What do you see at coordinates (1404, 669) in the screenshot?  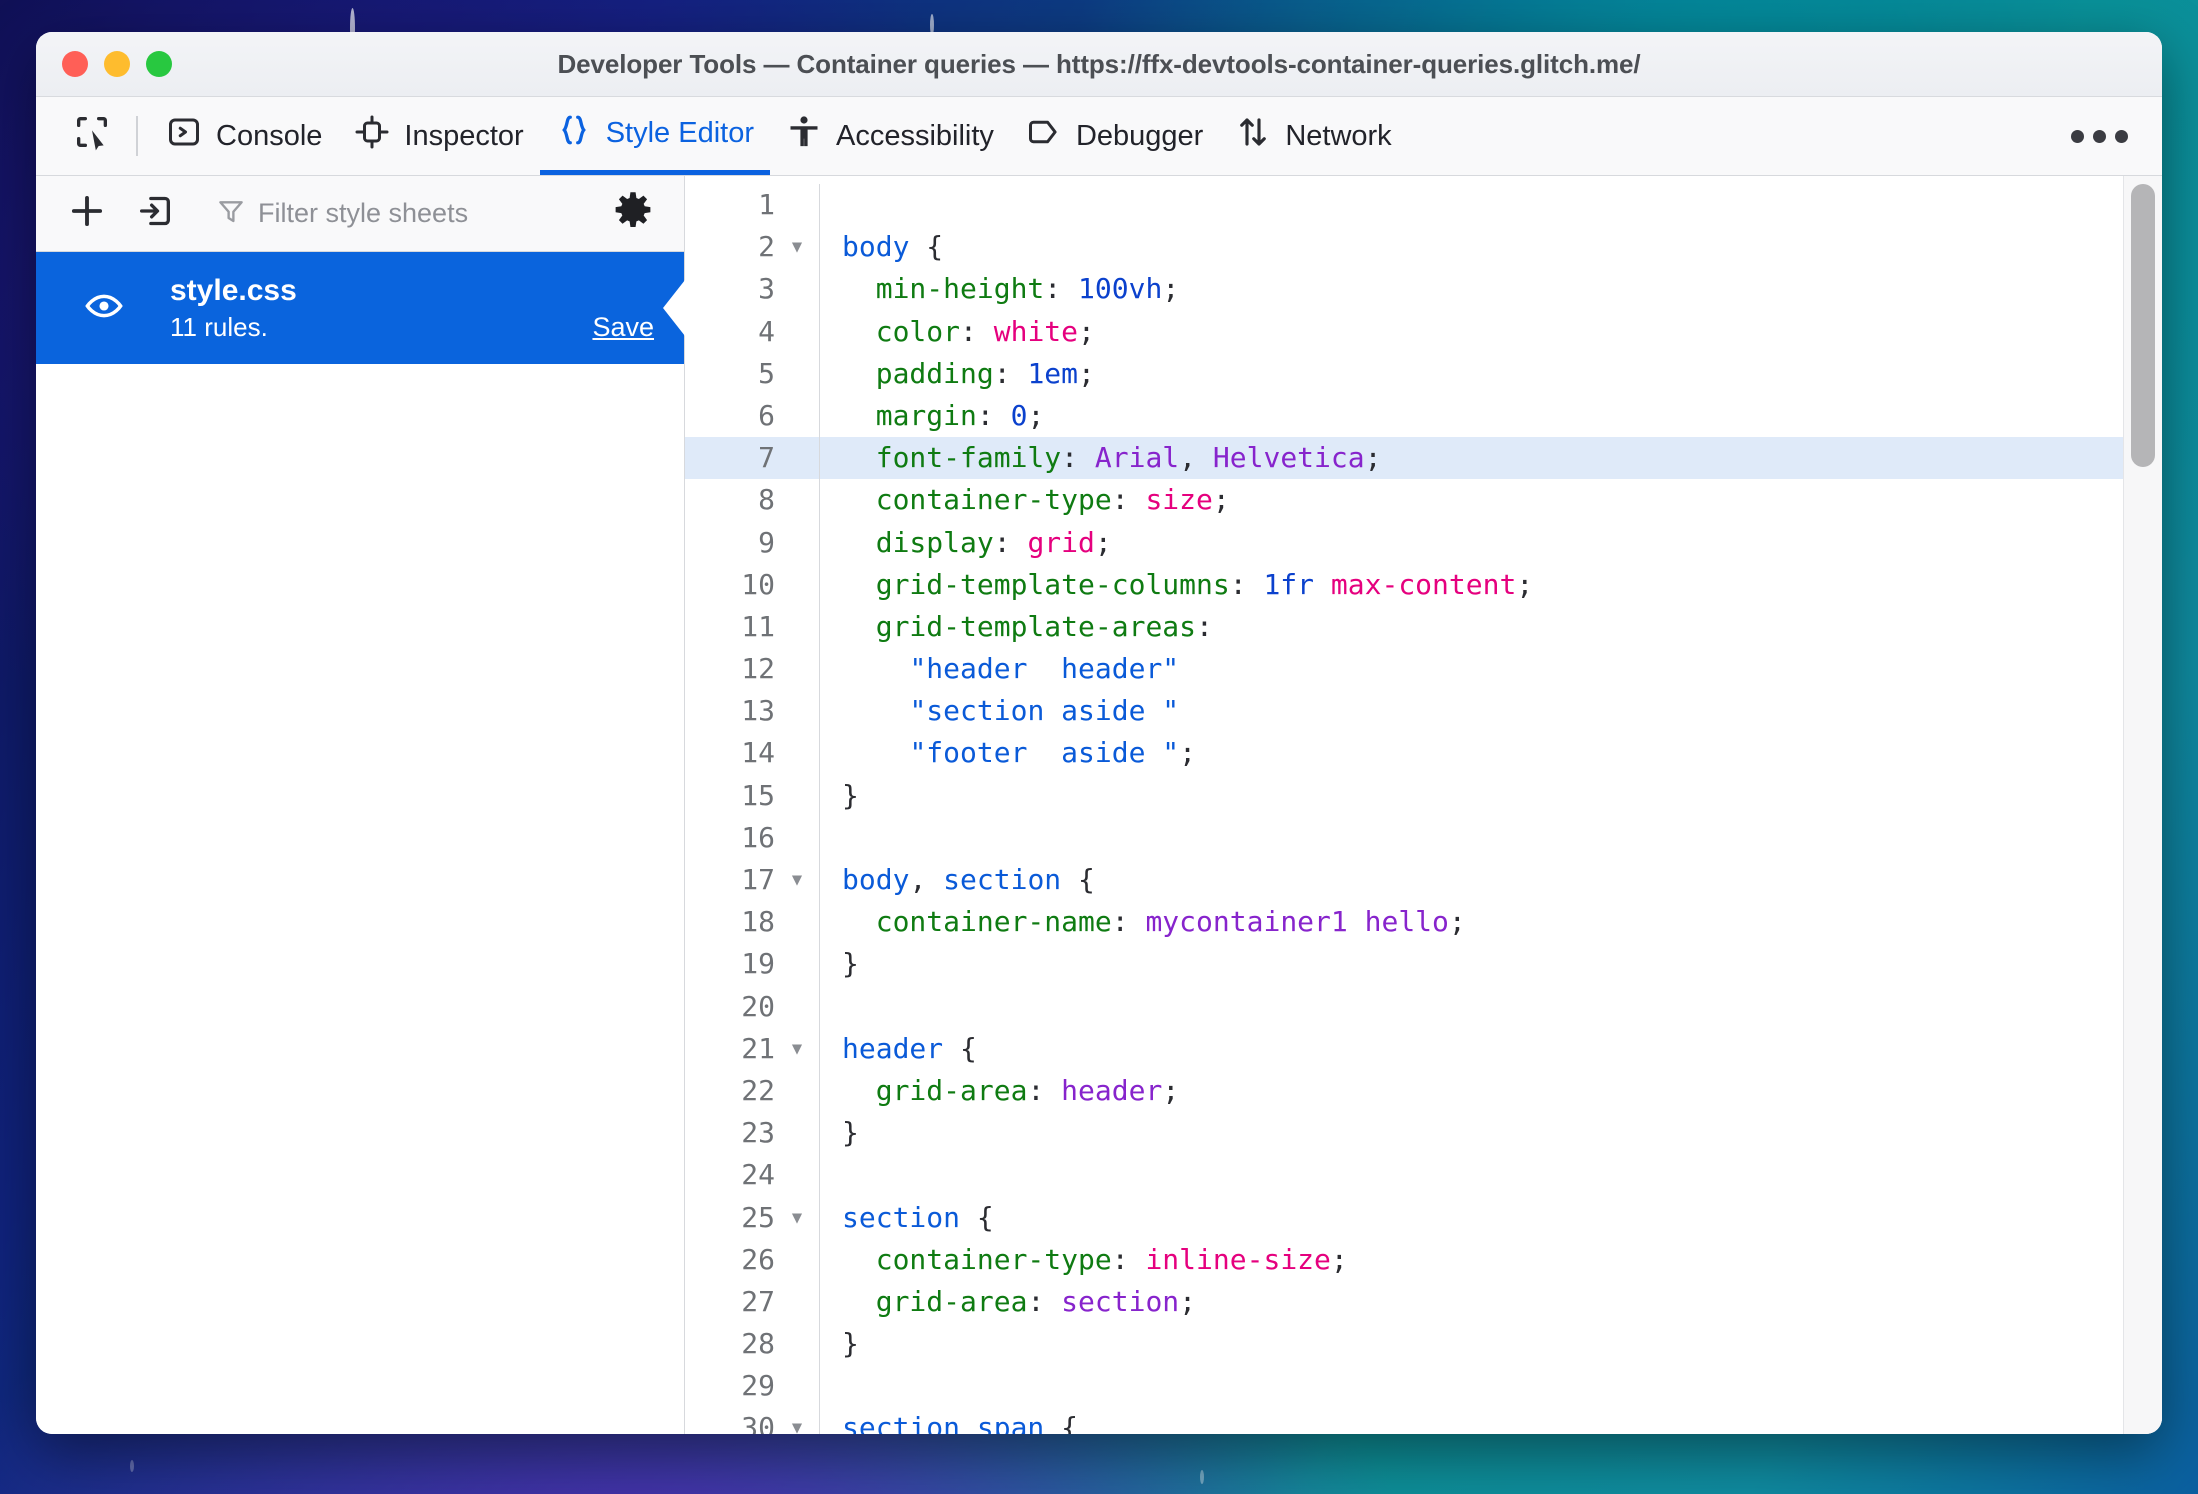 I see `code-line: 12 "header header"` at bounding box center [1404, 669].